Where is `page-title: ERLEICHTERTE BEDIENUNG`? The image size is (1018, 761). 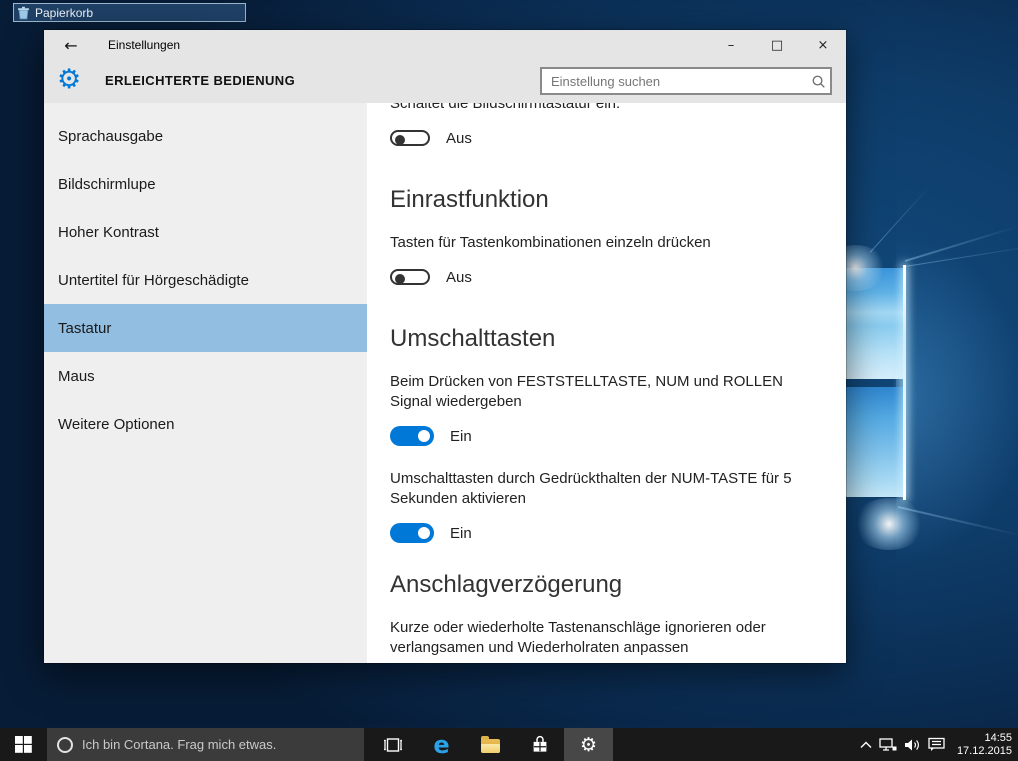
page-title: ERLEICHTERTE BEDIENUNG is located at coordinates (200, 80).